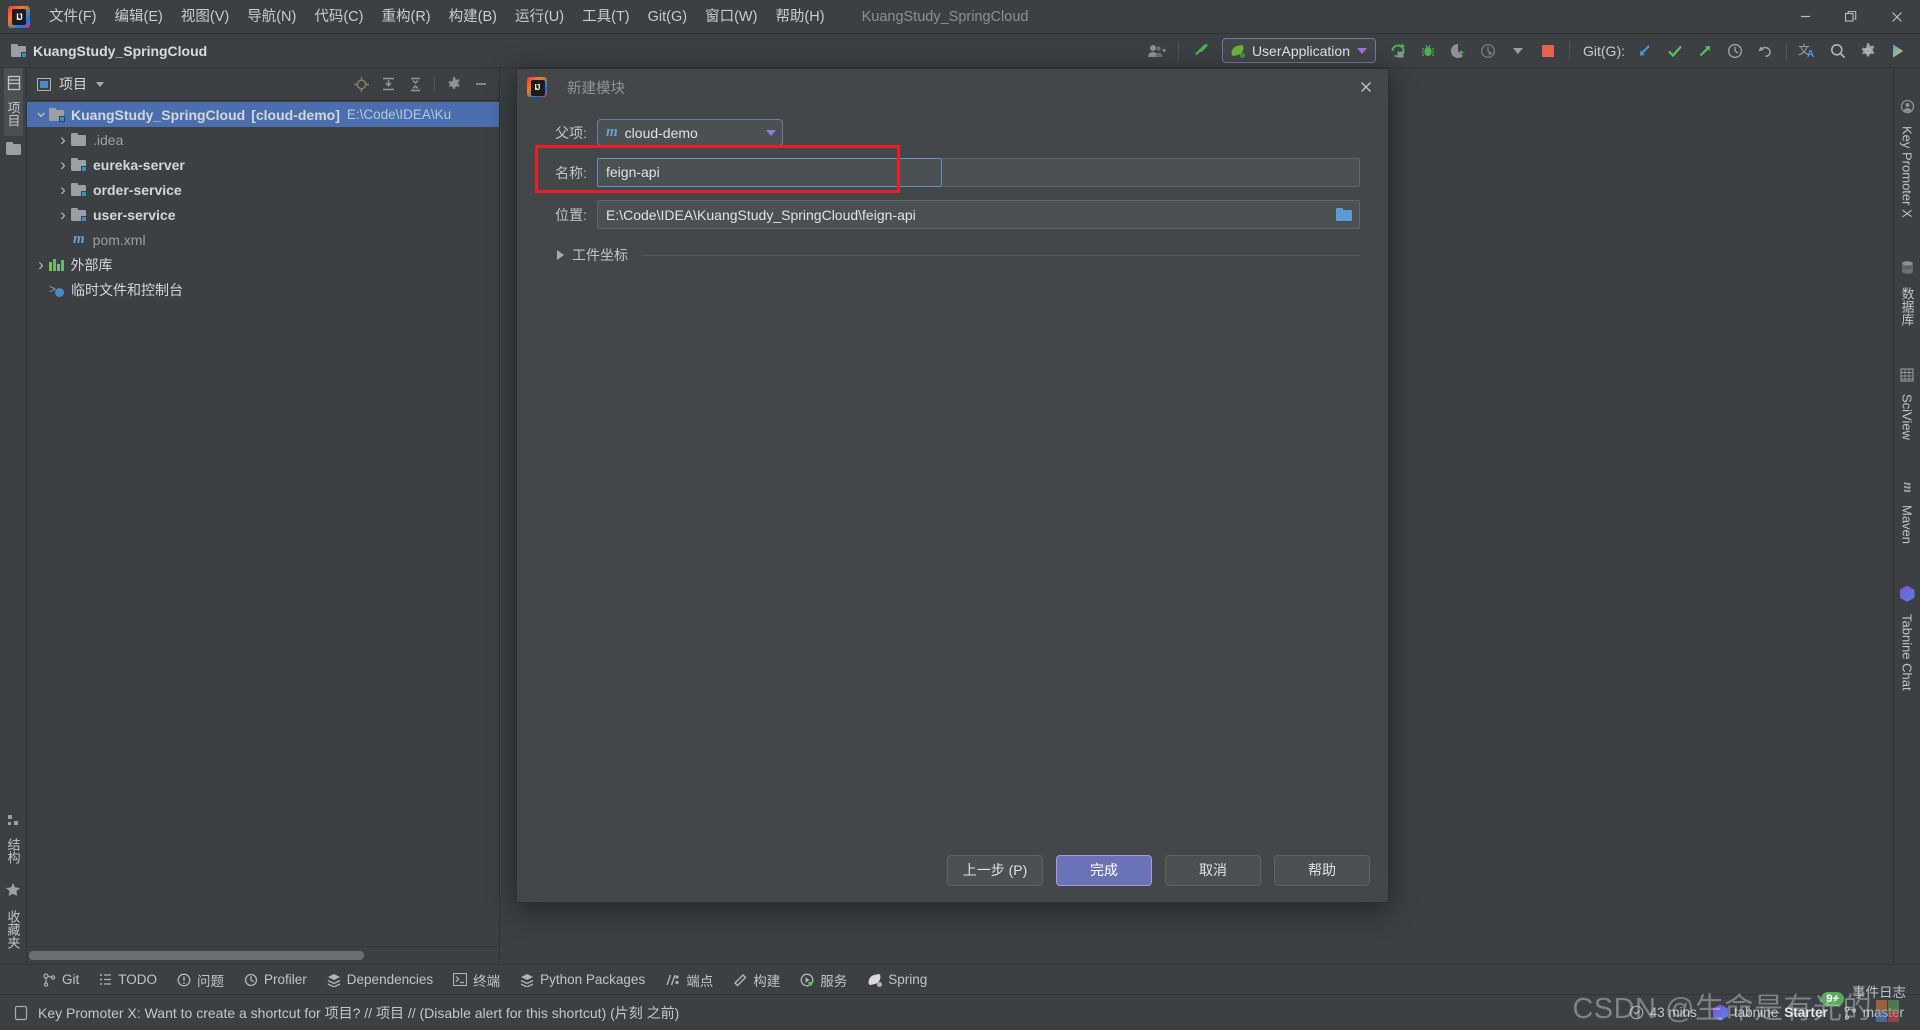  What do you see at coordinates (480, 84) in the screenshot?
I see `hide-panel-icon` at bounding box center [480, 84].